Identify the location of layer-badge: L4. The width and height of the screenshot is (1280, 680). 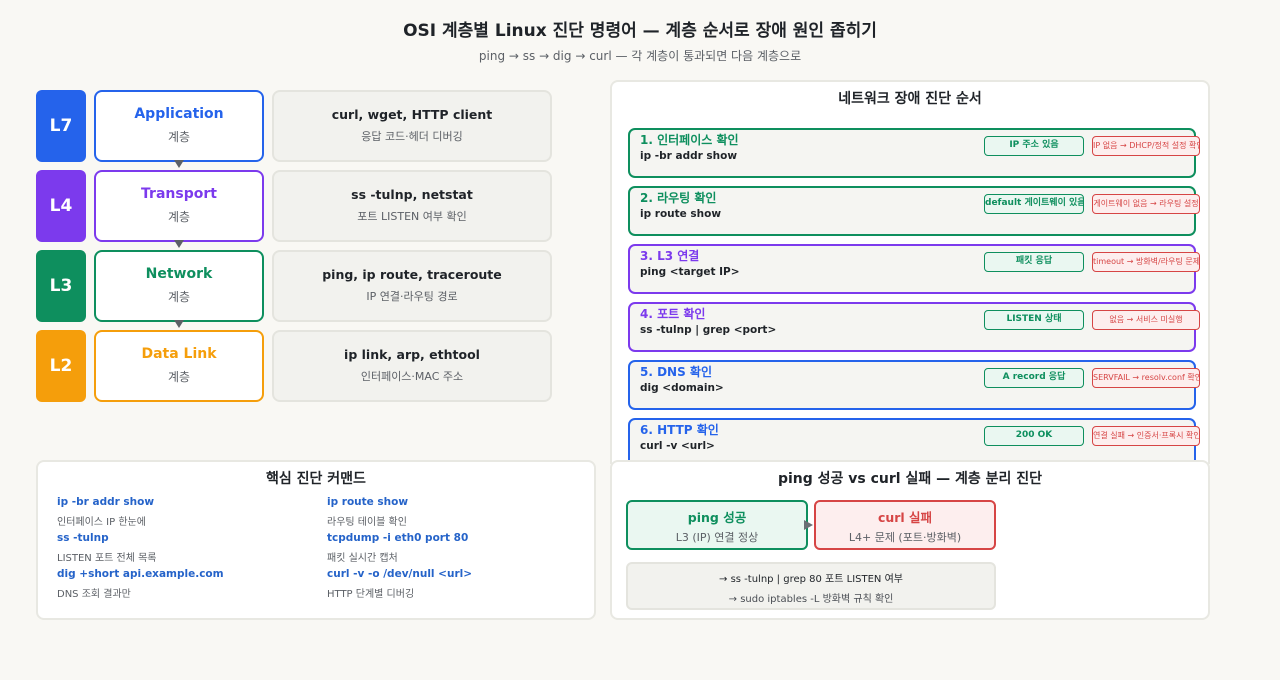
(61, 206).